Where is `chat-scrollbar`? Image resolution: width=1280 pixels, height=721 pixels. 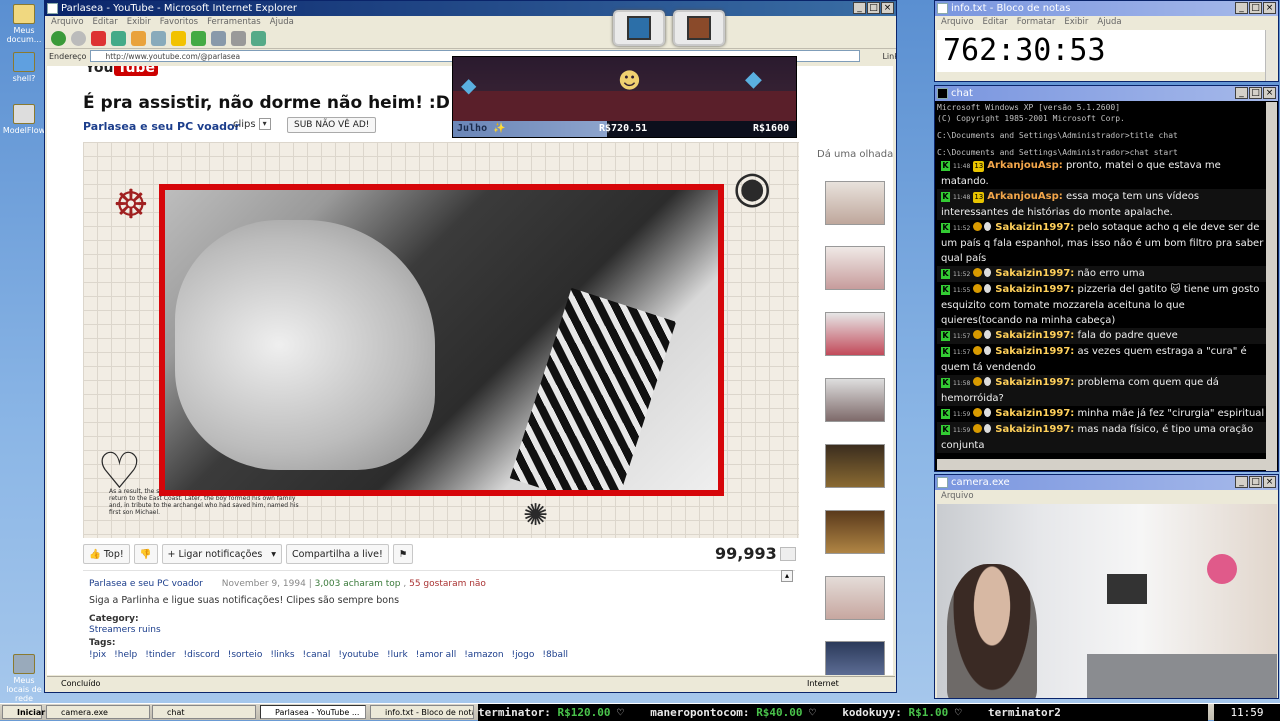
chat-scrollbar is located at coordinates (1271, 286).